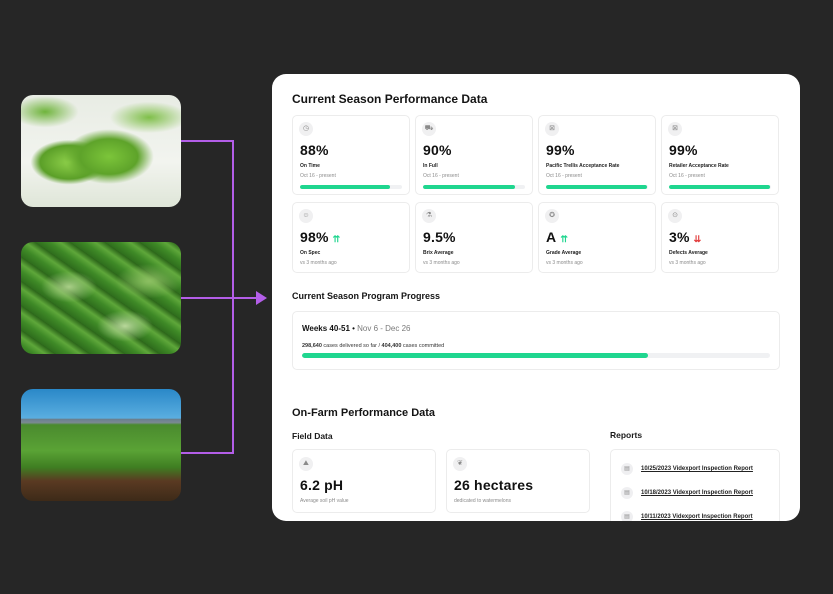 The image size is (833, 594). What do you see at coordinates (697, 469) in the screenshot?
I see `report-link: 10/25/2023 Videxport Inspection Report` at bounding box center [697, 469].